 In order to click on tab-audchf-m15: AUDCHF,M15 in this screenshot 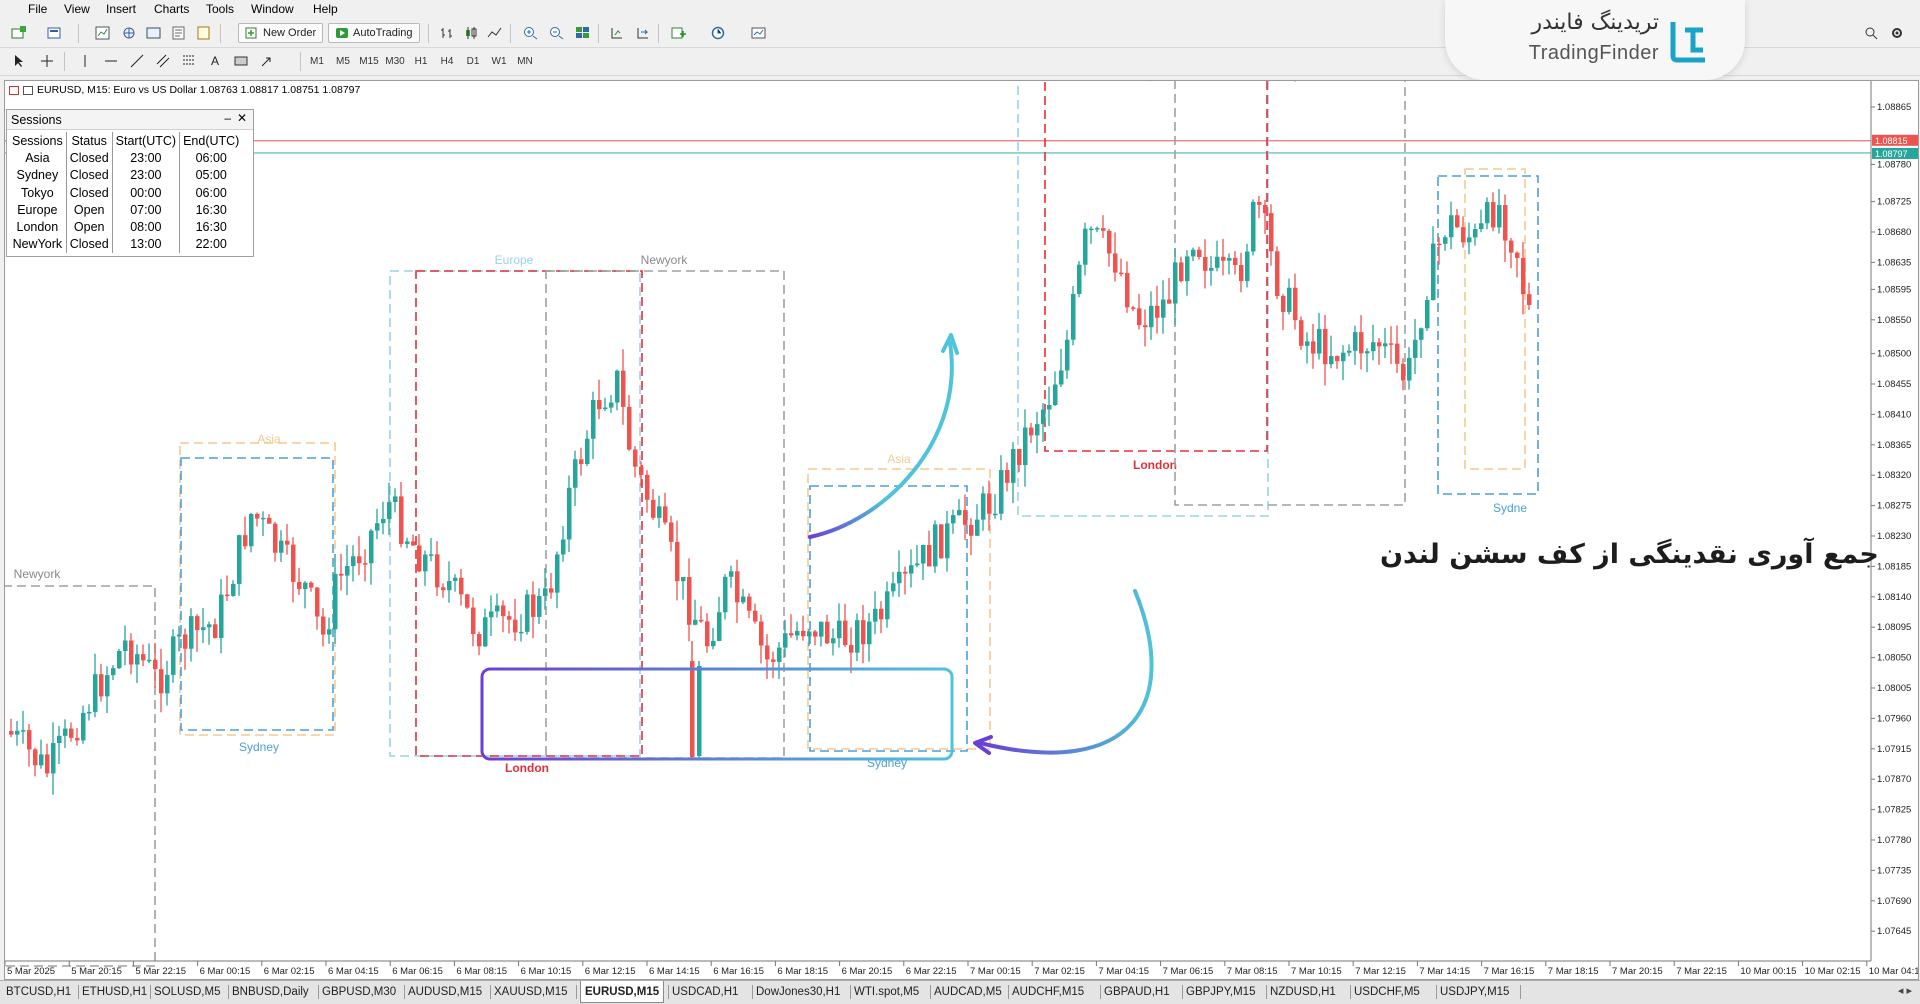, I will do `click(1048, 992)`.